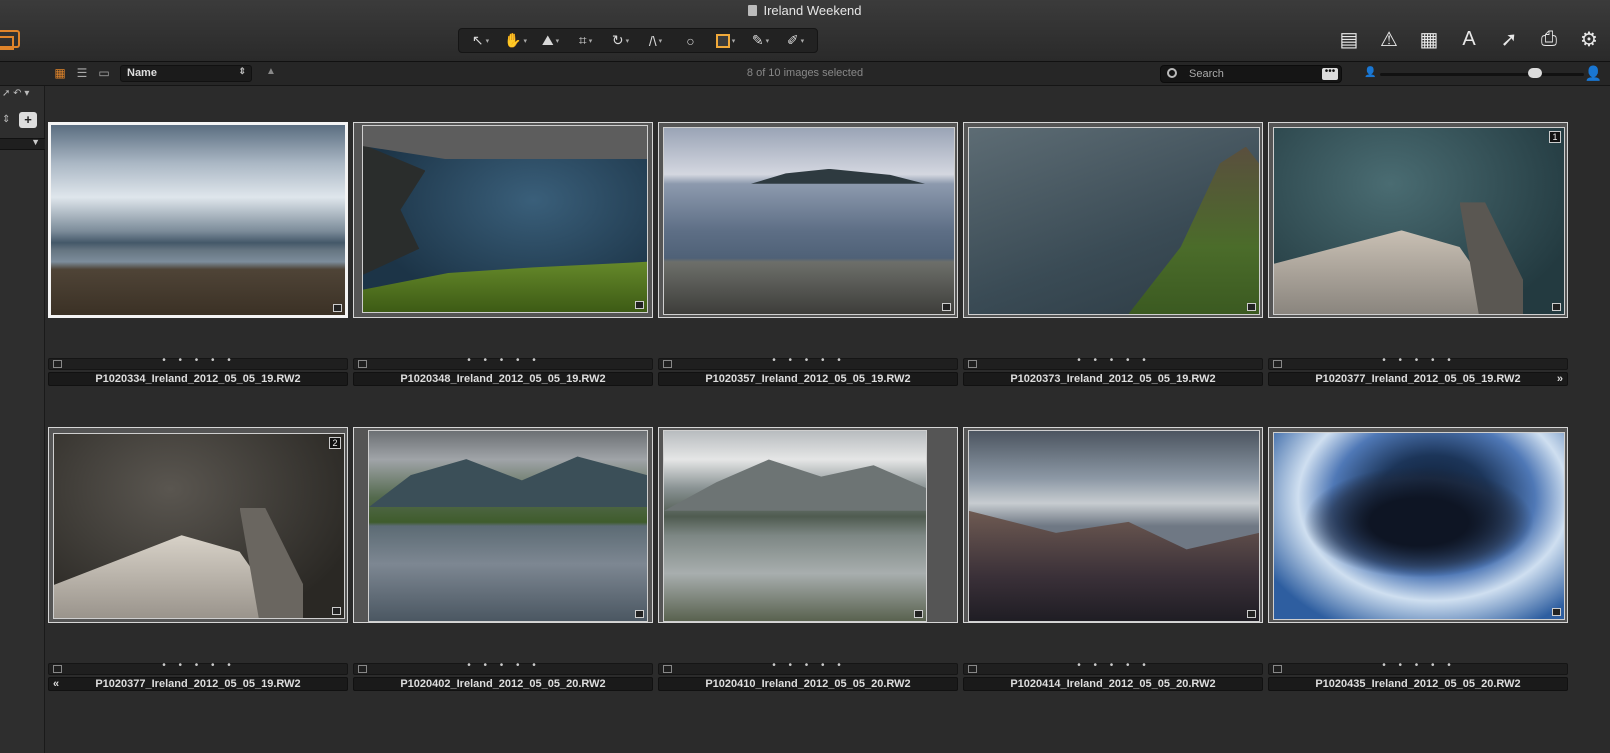 This screenshot has width=1610, height=753. I want to click on exposure-warning-button: ⚠, so click(1389, 39).